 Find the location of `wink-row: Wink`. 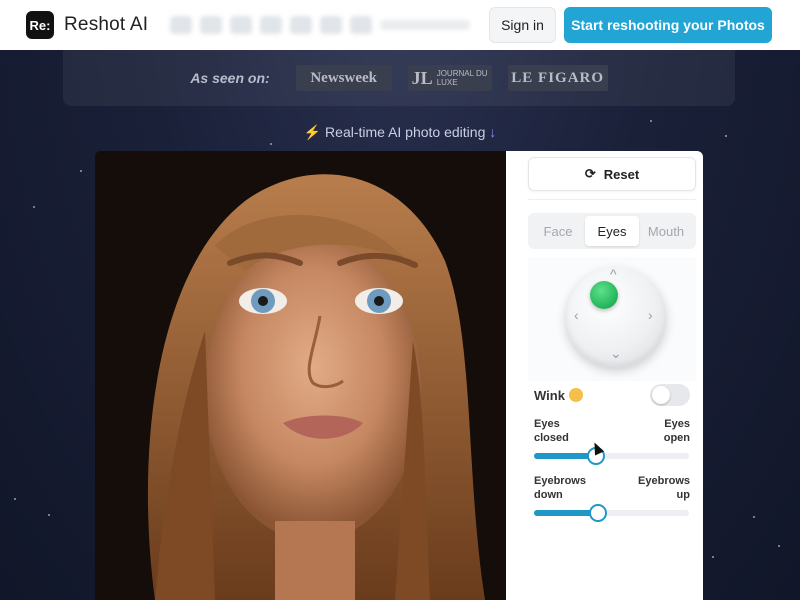

wink-row: Wink is located at coordinates (612, 395).